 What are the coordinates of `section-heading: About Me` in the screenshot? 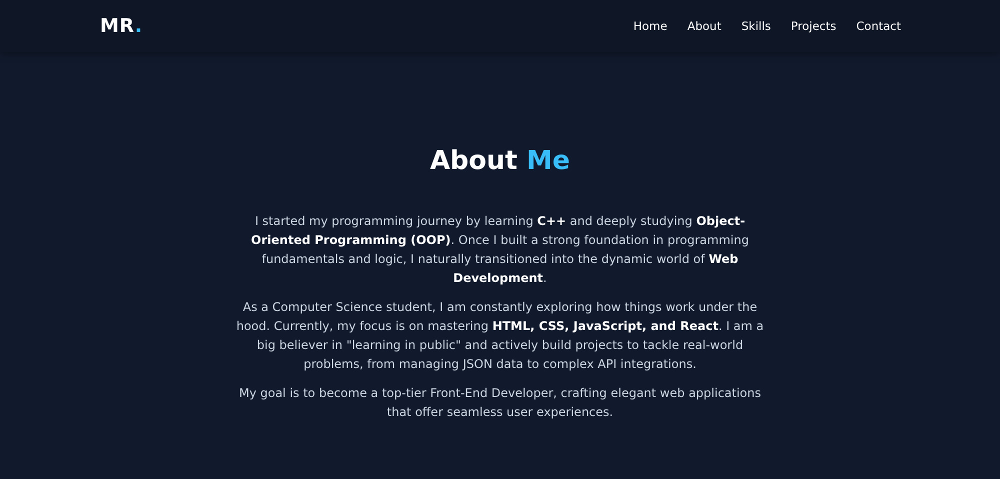 It's located at (500, 161).